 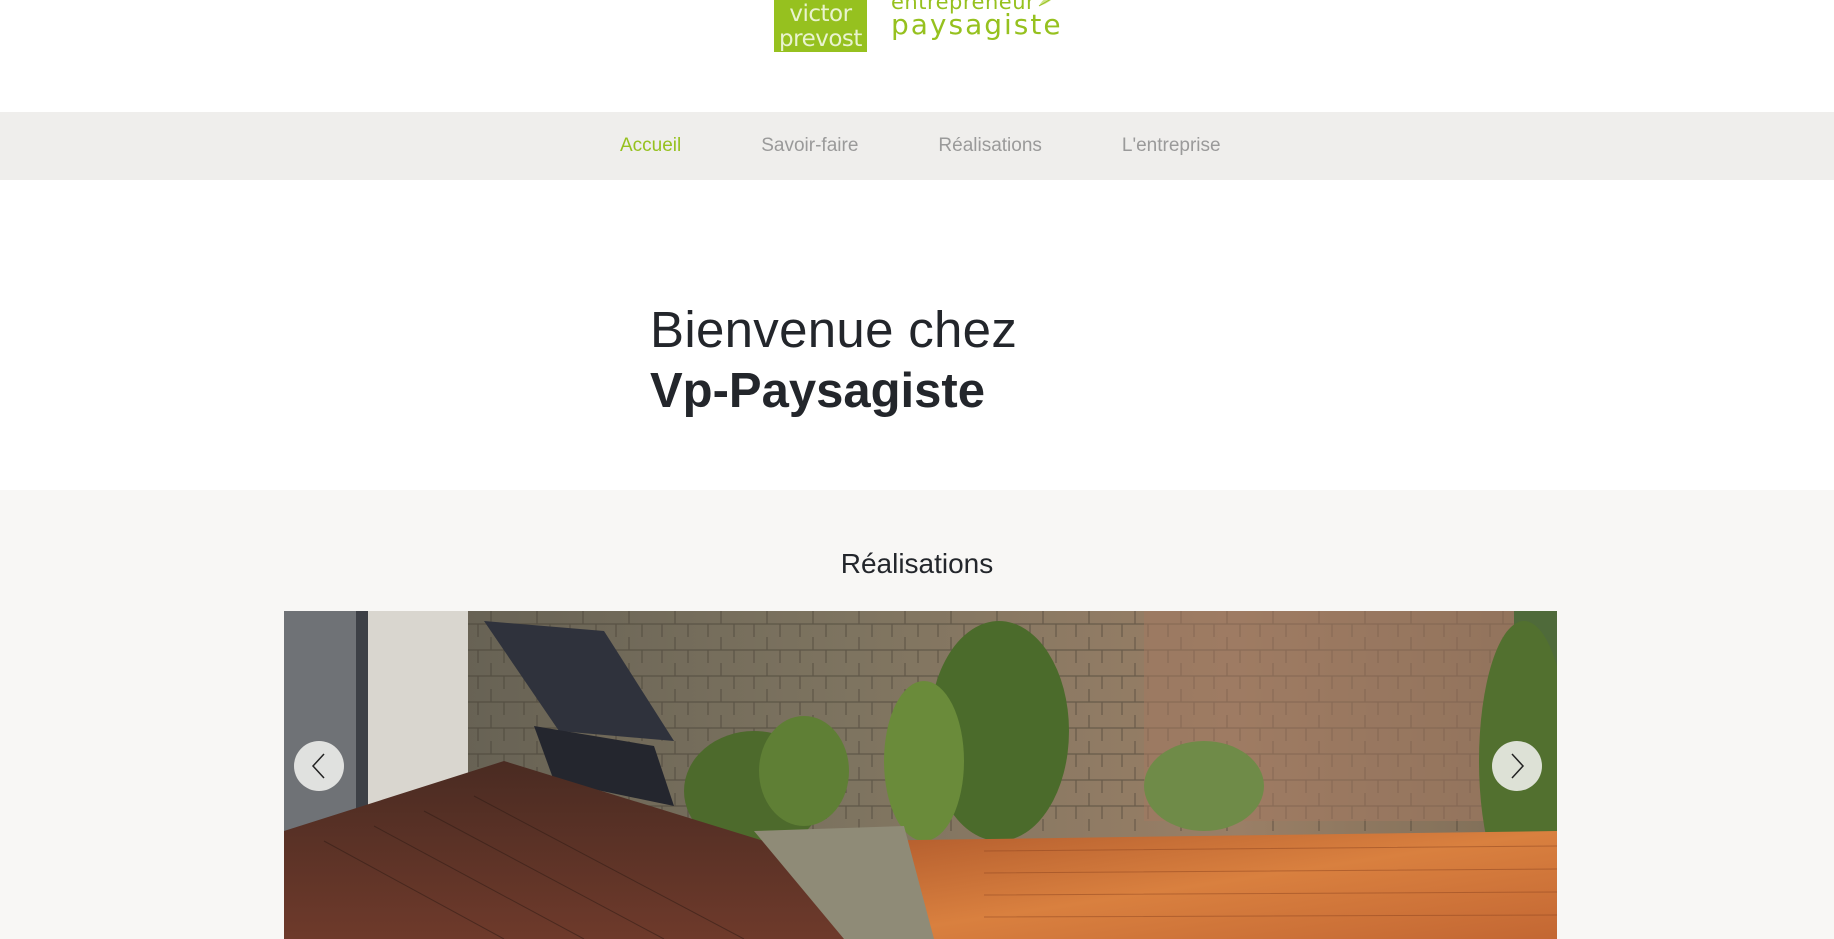 I want to click on nav-item-entreprise: L'entreprise, so click(x=1171, y=146).